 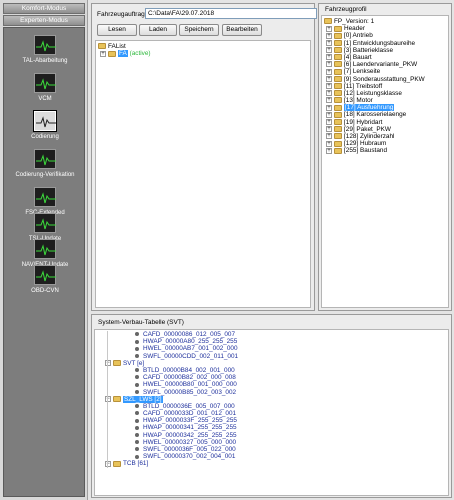 What do you see at coordinates (385, 79) in the screenshot?
I see `profil-item: + [9] Sonderausstattung_PKW` at bounding box center [385, 79].